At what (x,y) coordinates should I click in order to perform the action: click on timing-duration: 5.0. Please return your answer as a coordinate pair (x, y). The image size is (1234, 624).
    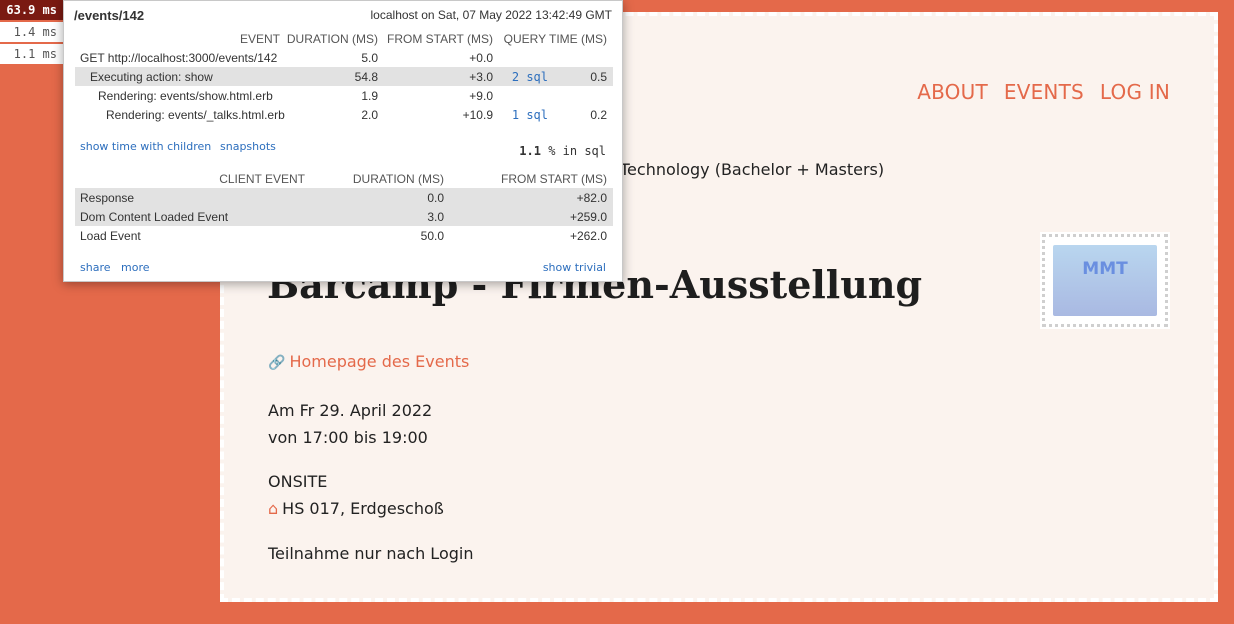
    Looking at the image, I should click on (369, 57).